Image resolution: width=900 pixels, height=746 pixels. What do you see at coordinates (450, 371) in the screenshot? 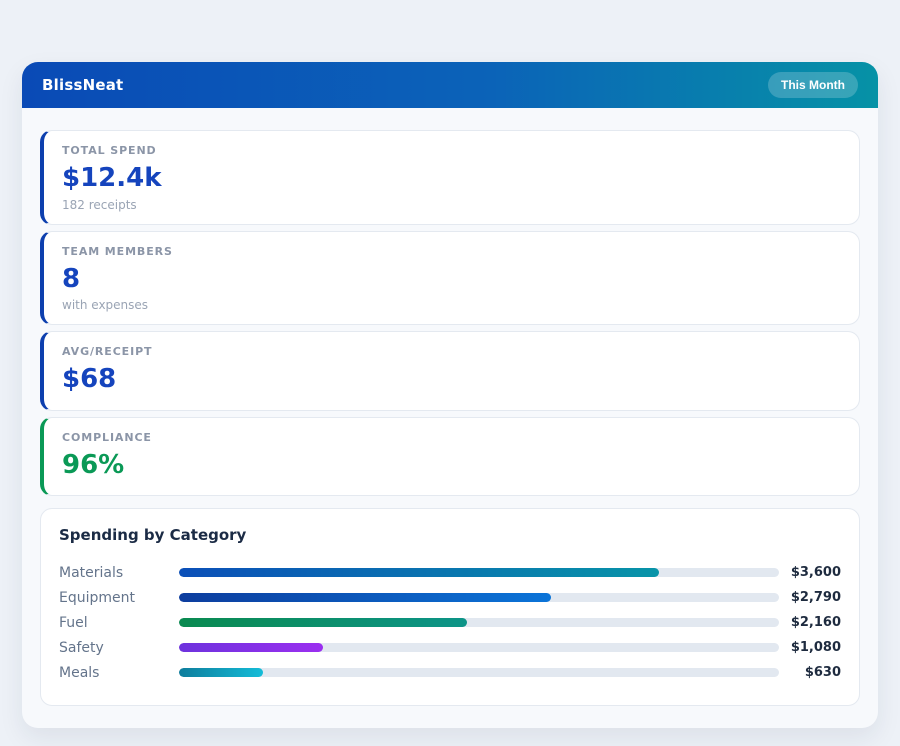
I see `stat-card-avg-receipt: AVG/RECEIPT $68` at bounding box center [450, 371].